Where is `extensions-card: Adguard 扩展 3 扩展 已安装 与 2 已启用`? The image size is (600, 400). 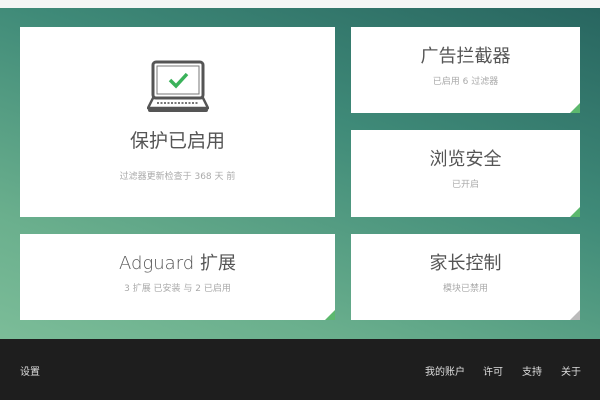 extensions-card: Adguard 扩展 3 扩展 已安装 与 2 已启用 is located at coordinates (177, 277).